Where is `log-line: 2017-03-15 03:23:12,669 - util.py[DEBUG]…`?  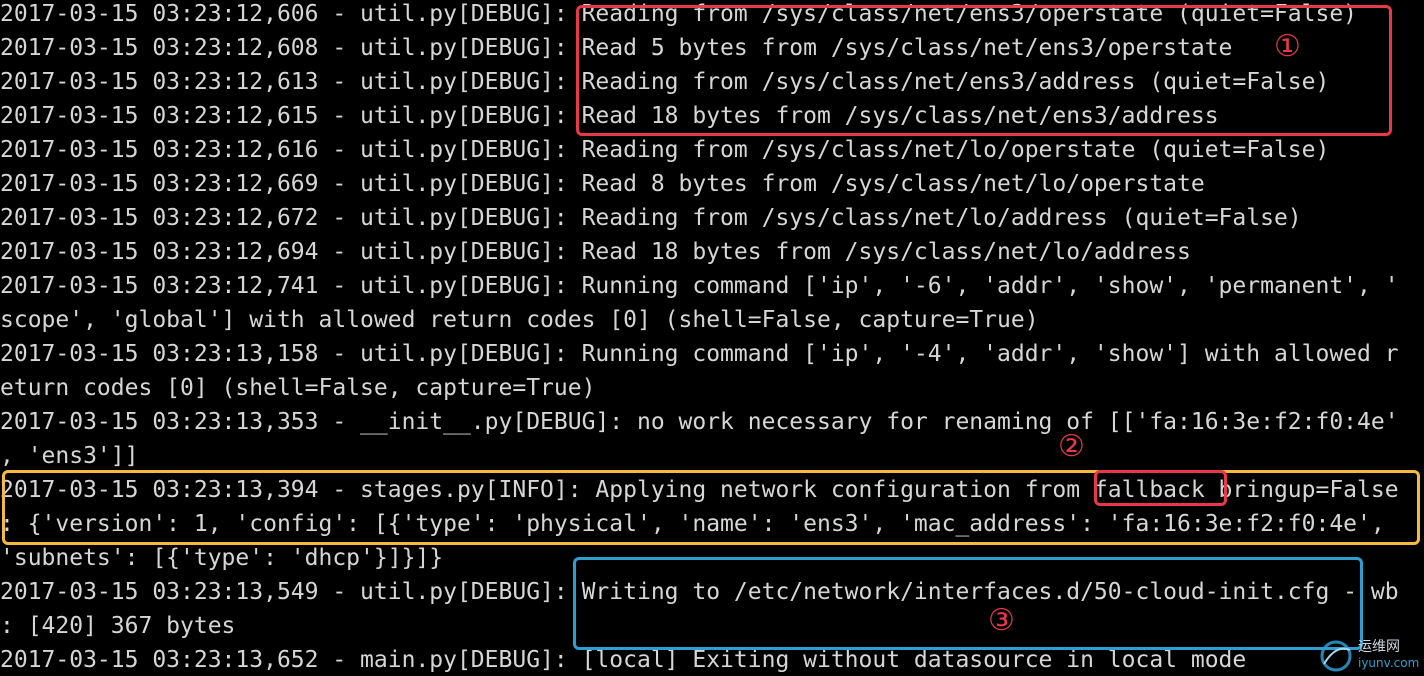
log-line: 2017-03-15 03:23:12,669 - util.py[DEBUG]… is located at coordinates (602, 184).